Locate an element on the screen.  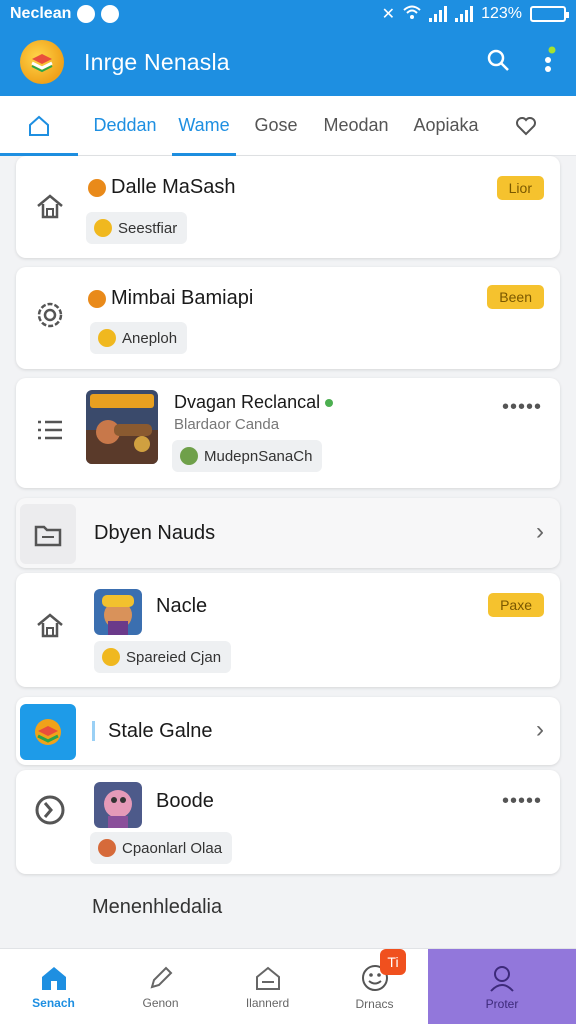
tag-pill: Spareied Cjan is located at coordinates (163, 657).